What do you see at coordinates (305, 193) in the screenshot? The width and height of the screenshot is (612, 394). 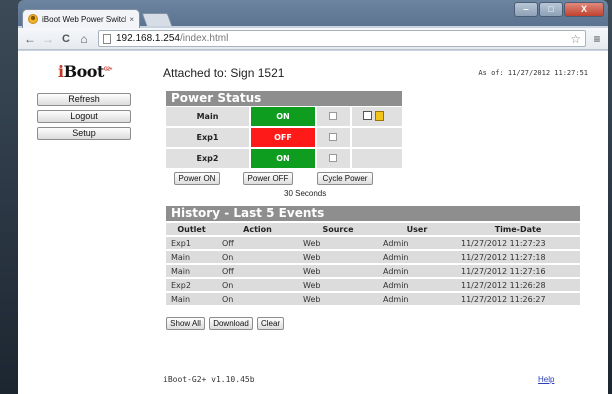 I see `cycle-duration: 30 Seconds` at bounding box center [305, 193].